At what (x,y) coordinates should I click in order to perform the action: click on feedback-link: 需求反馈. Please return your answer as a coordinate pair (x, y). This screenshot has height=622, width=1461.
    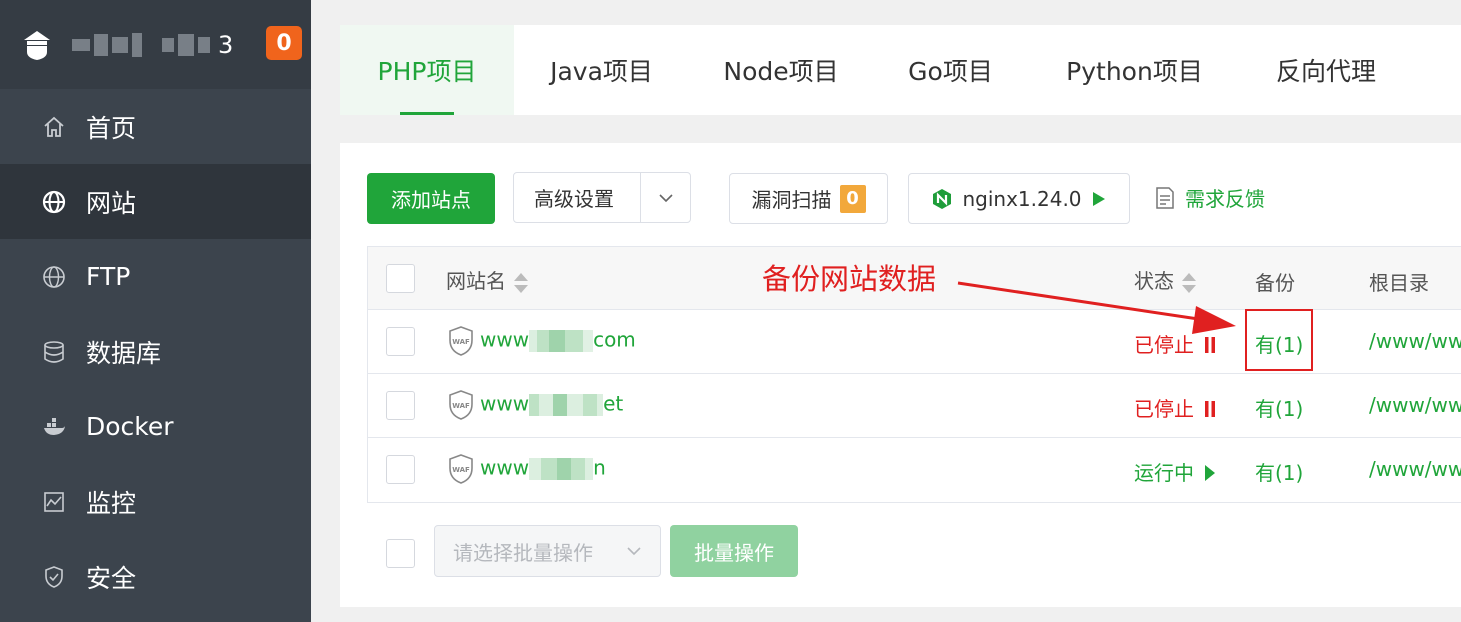
    Looking at the image, I should click on (1210, 197).